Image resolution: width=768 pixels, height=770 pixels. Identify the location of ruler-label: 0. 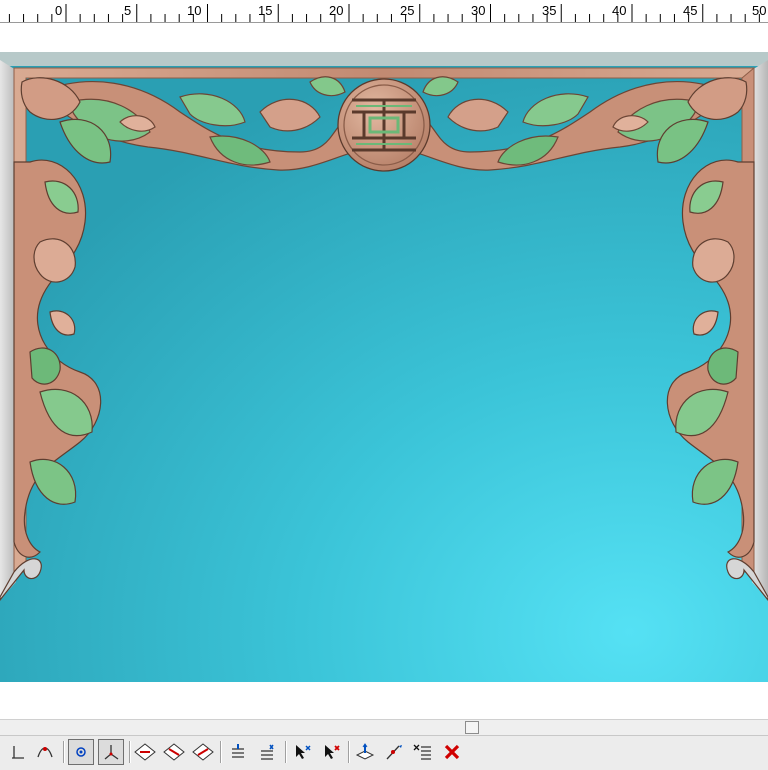
(59, 10).